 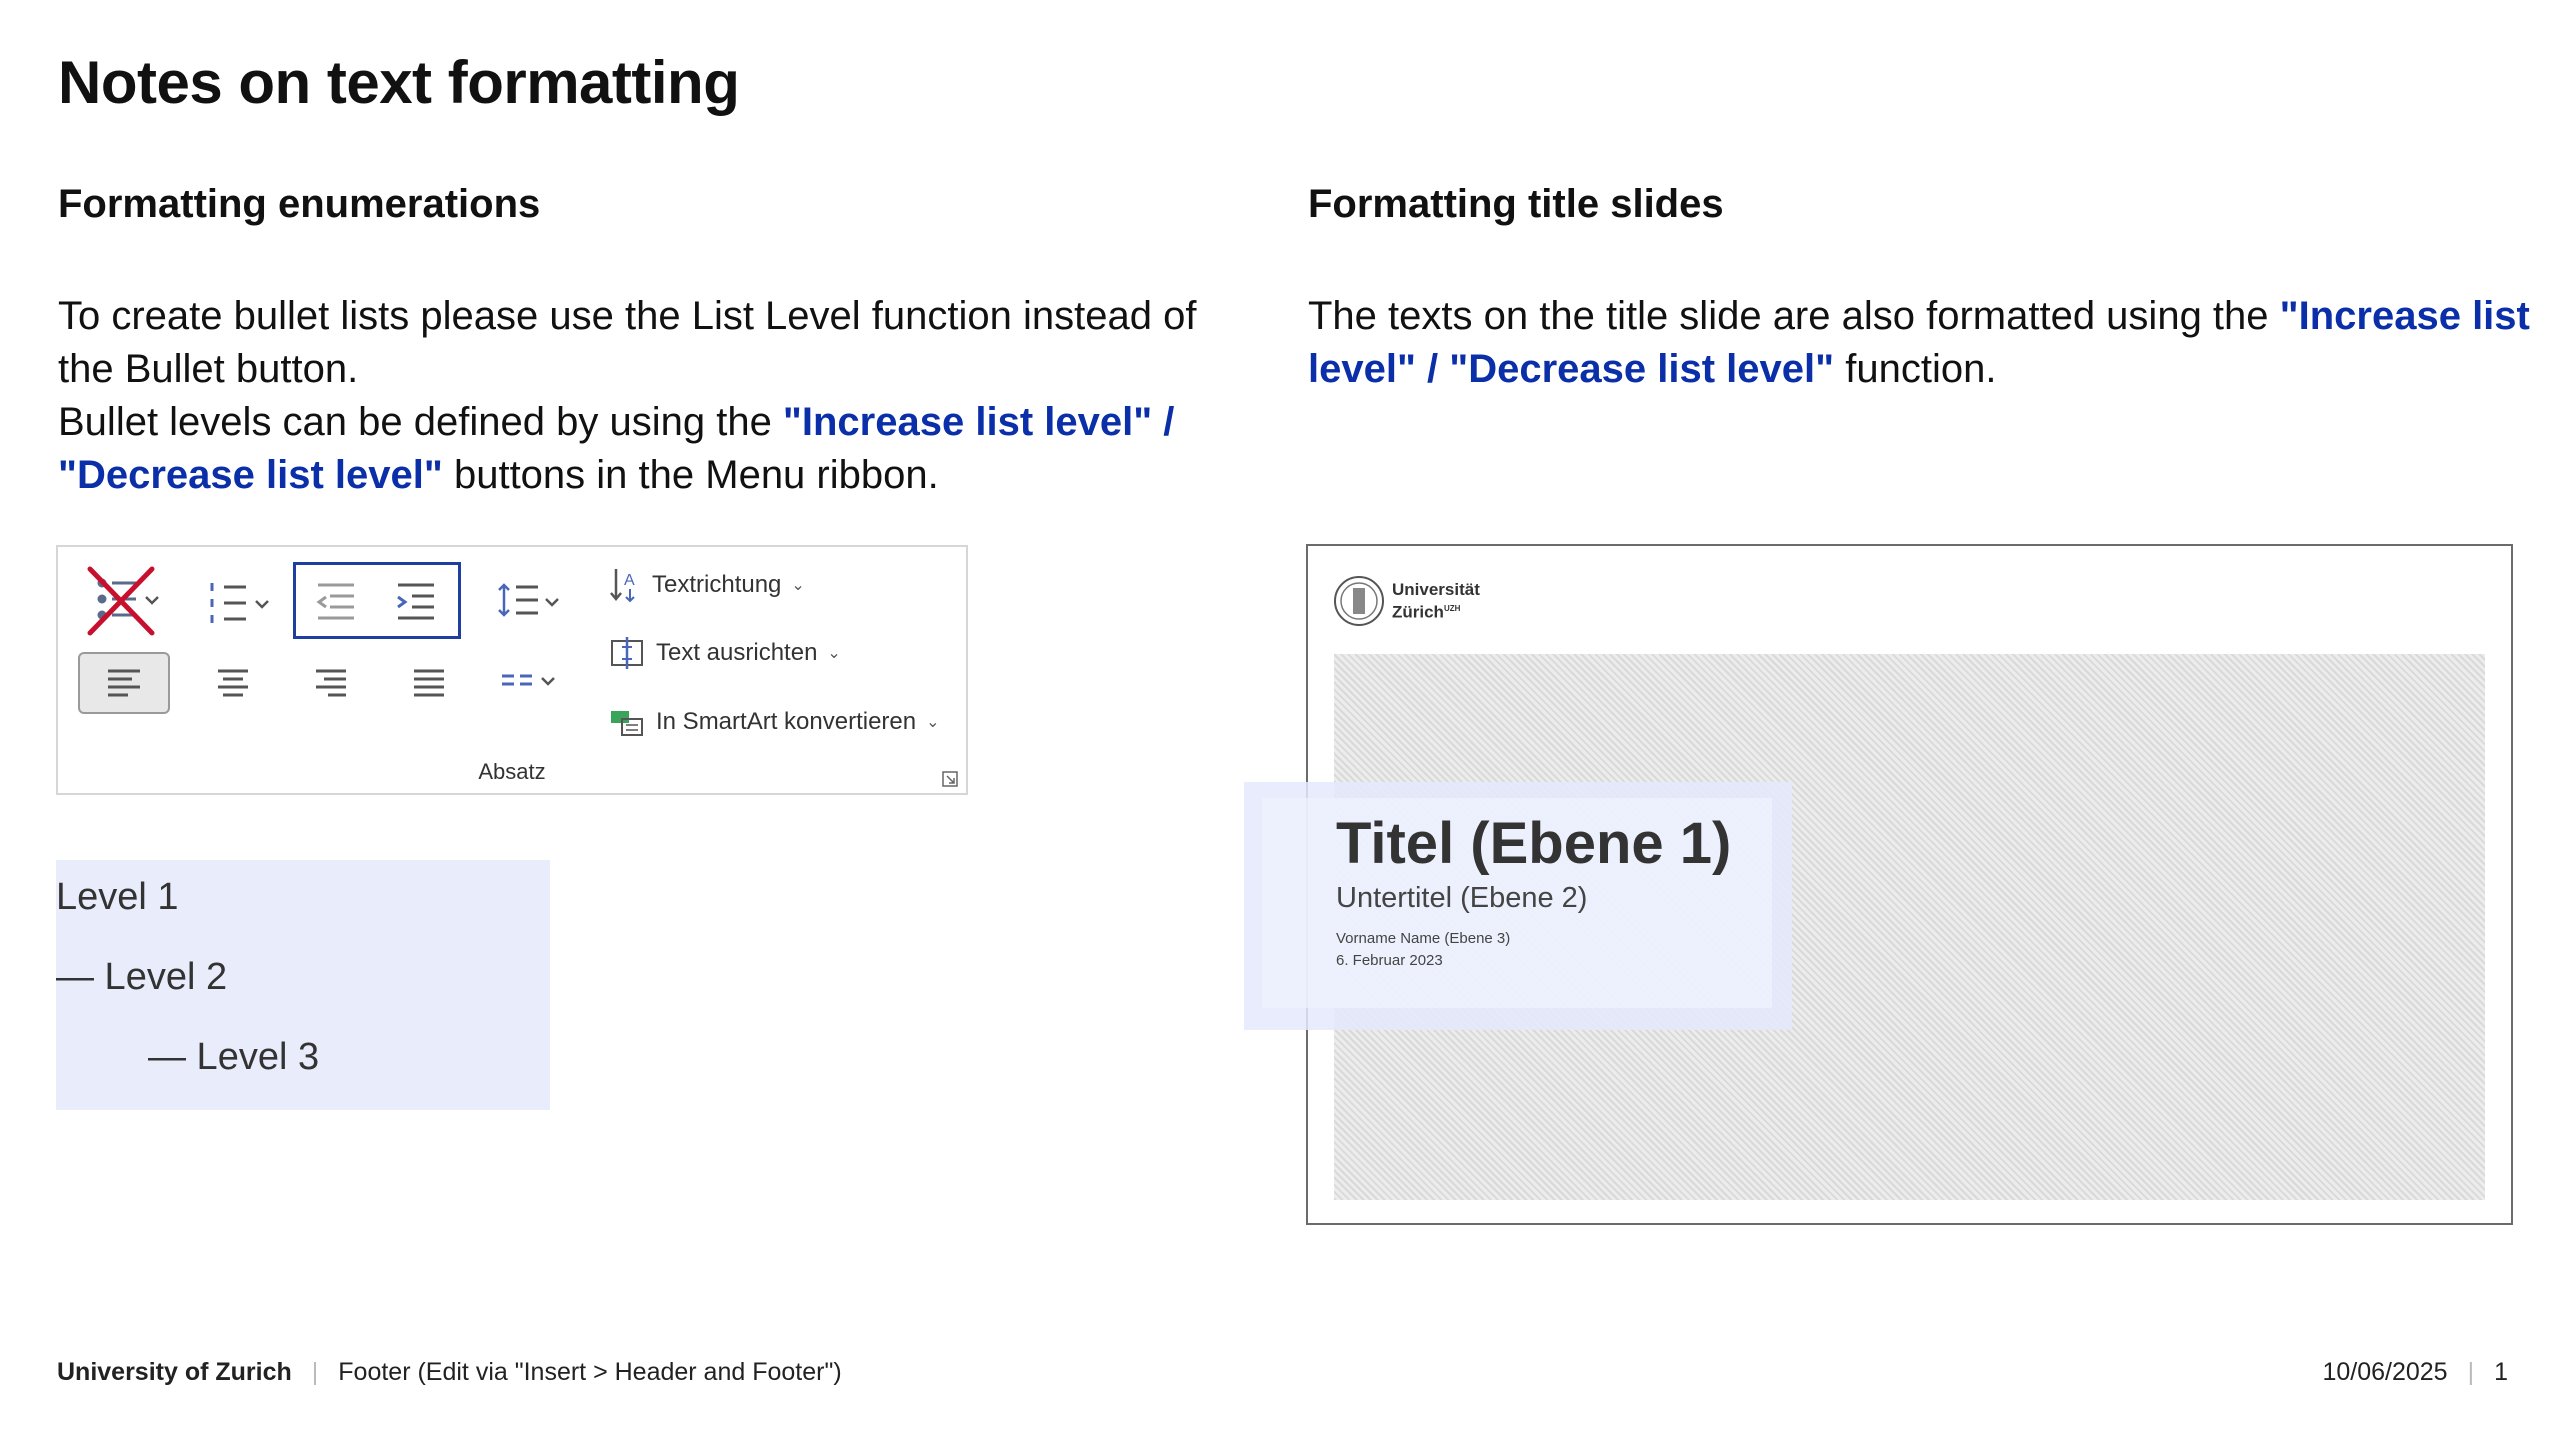 I want to click on text-direction-button: A Textrichtung ⌄, so click(x=706, y=585).